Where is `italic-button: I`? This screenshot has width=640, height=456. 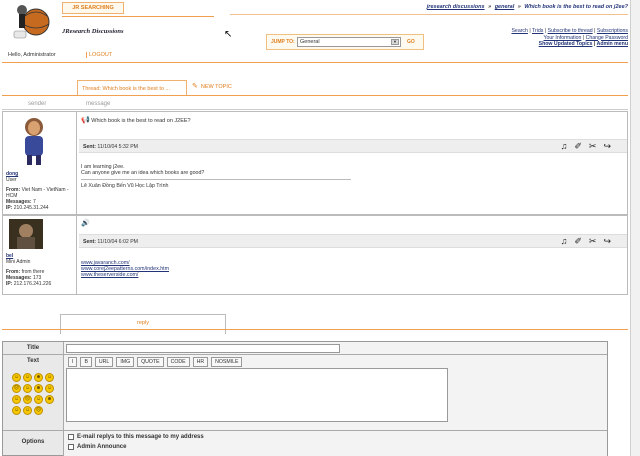 italic-button: I is located at coordinates (73, 362).